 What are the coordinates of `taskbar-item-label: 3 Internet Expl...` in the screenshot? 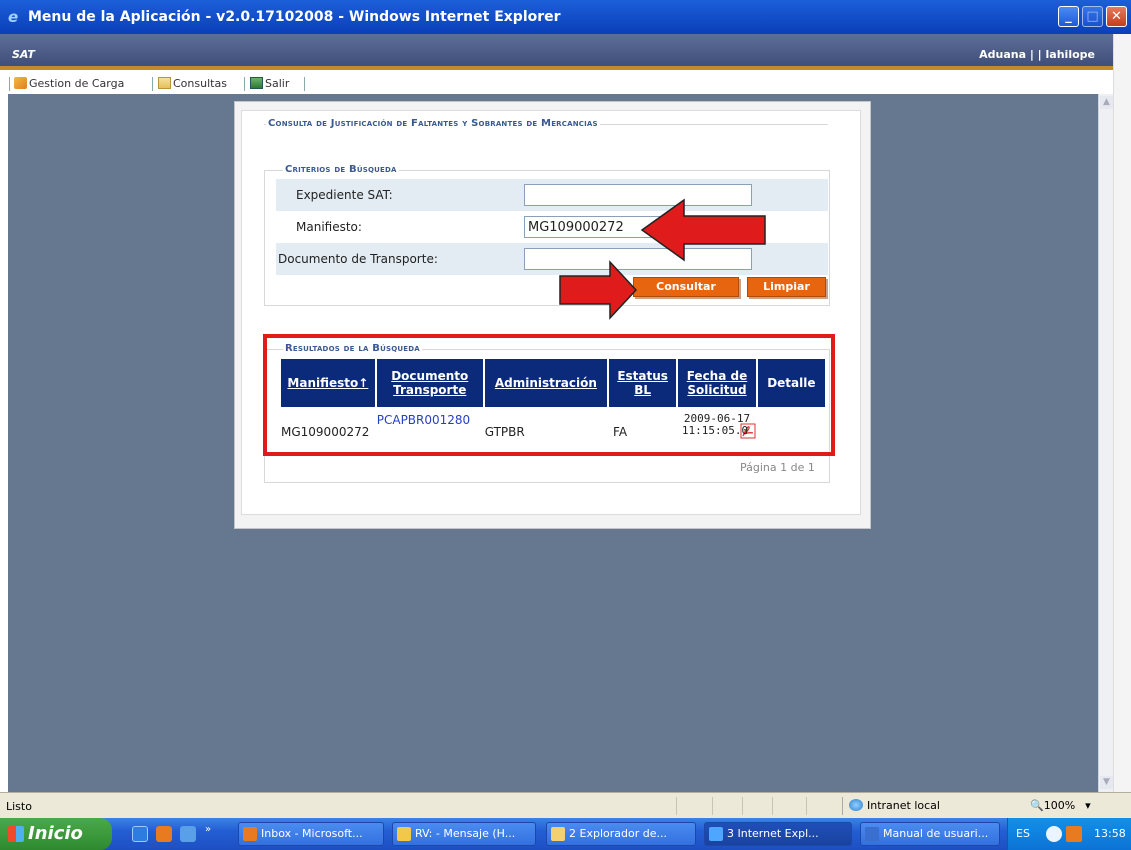 It's located at (773, 833).